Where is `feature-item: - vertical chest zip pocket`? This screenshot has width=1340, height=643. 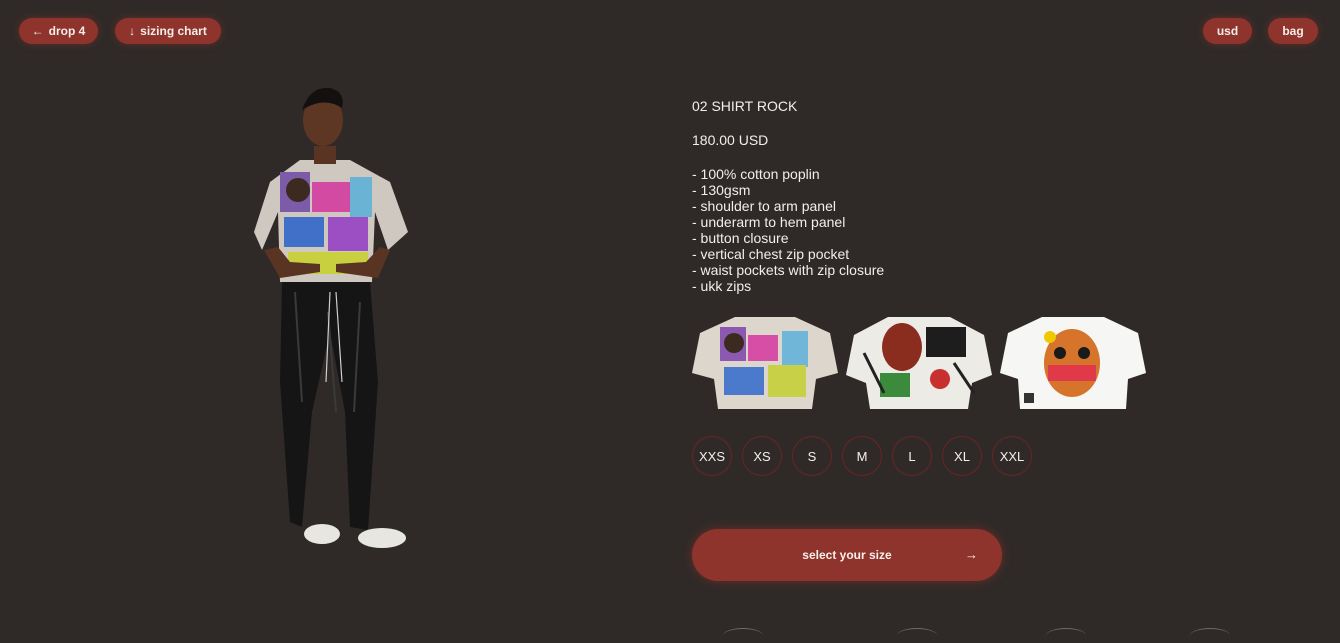
feature-item: - vertical chest zip pocket is located at coordinates (771, 254).